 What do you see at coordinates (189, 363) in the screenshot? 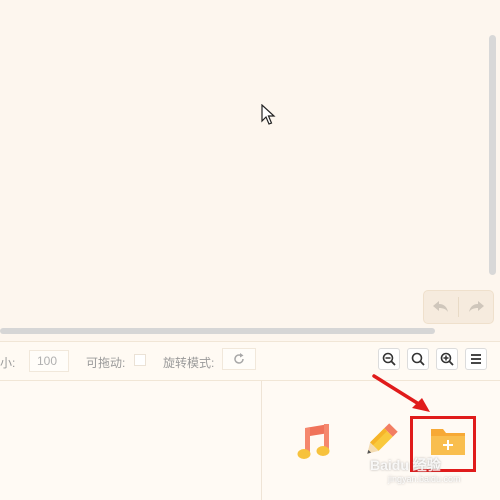
I see `rotate-mode-label: 旋转模式:` at bounding box center [189, 363].